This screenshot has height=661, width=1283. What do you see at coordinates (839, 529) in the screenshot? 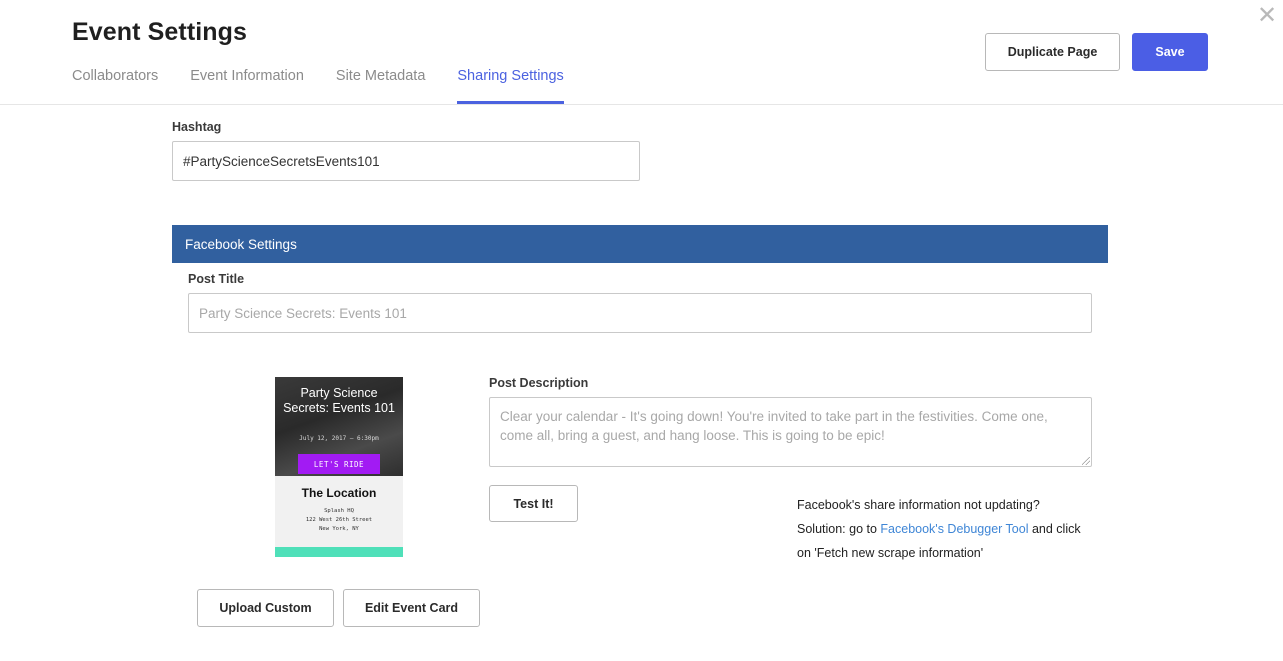
I see `help-prefix: Solution: go to` at bounding box center [839, 529].